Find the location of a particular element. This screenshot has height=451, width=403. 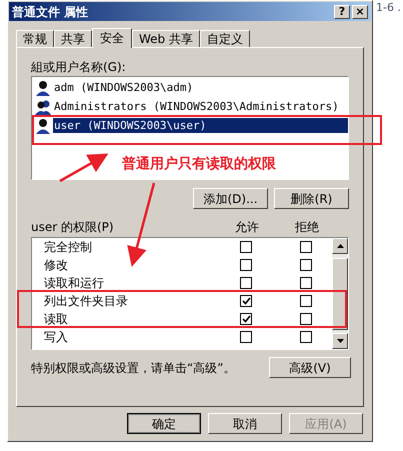

scroll-up-button is located at coordinates (340, 246).